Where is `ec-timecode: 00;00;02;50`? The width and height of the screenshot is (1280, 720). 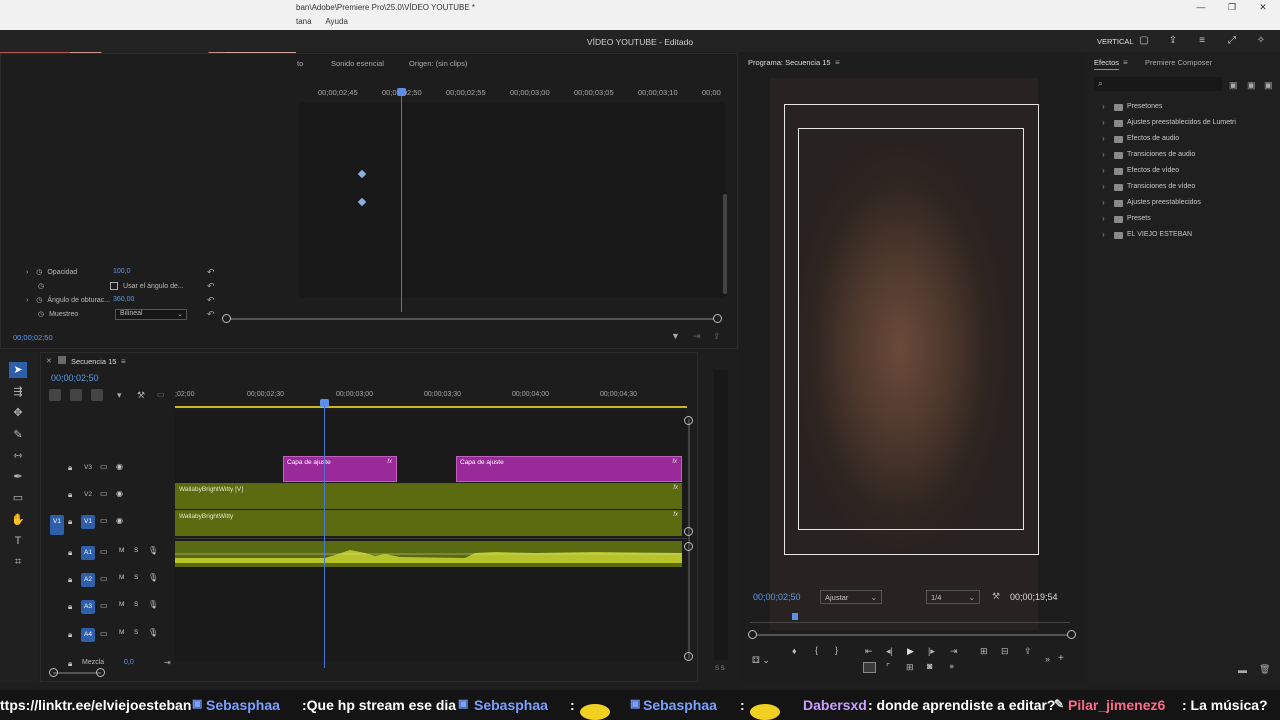
ec-timecode: 00;00;02;50 is located at coordinates (33, 337).